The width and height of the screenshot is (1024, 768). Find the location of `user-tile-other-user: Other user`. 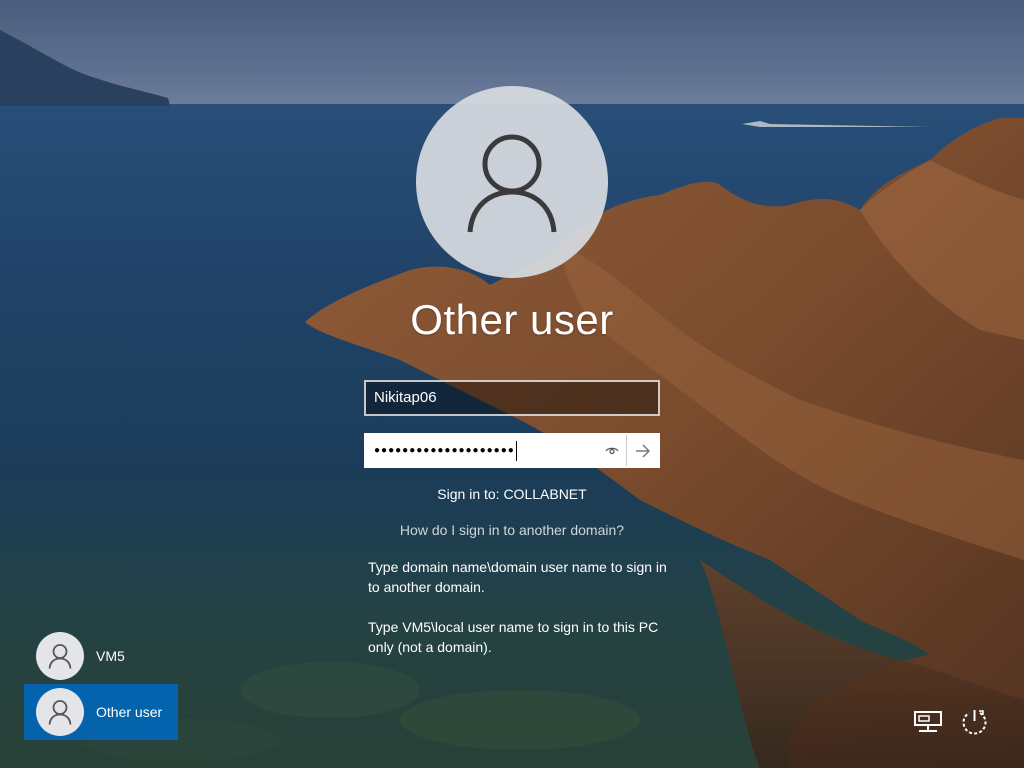

user-tile-other-user: Other user is located at coordinates (101, 712).